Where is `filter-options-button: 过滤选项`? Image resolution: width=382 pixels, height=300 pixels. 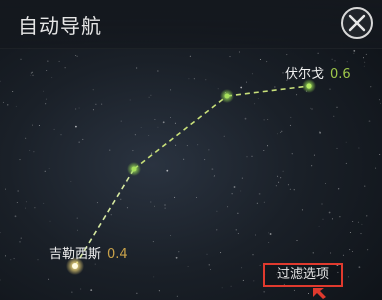
filter-options-button: 过滤选项 is located at coordinates (303, 275).